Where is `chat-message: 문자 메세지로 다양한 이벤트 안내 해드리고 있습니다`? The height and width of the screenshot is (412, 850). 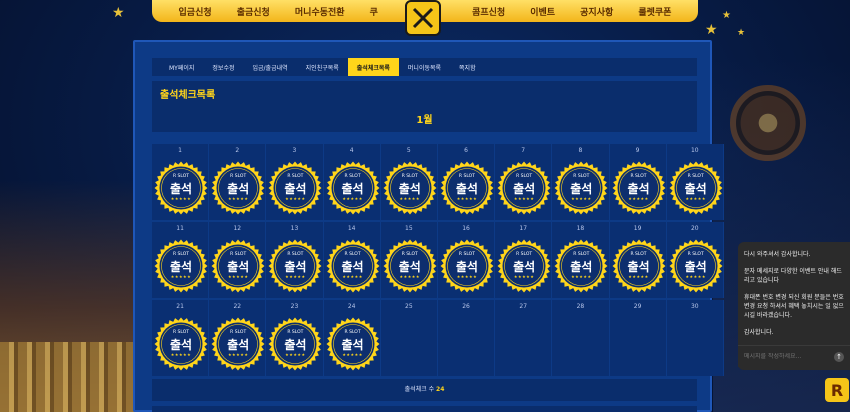 chat-message: 문자 메세지로 다양한 이벤트 안내 해드리고 있습니다 is located at coordinates (793, 276).